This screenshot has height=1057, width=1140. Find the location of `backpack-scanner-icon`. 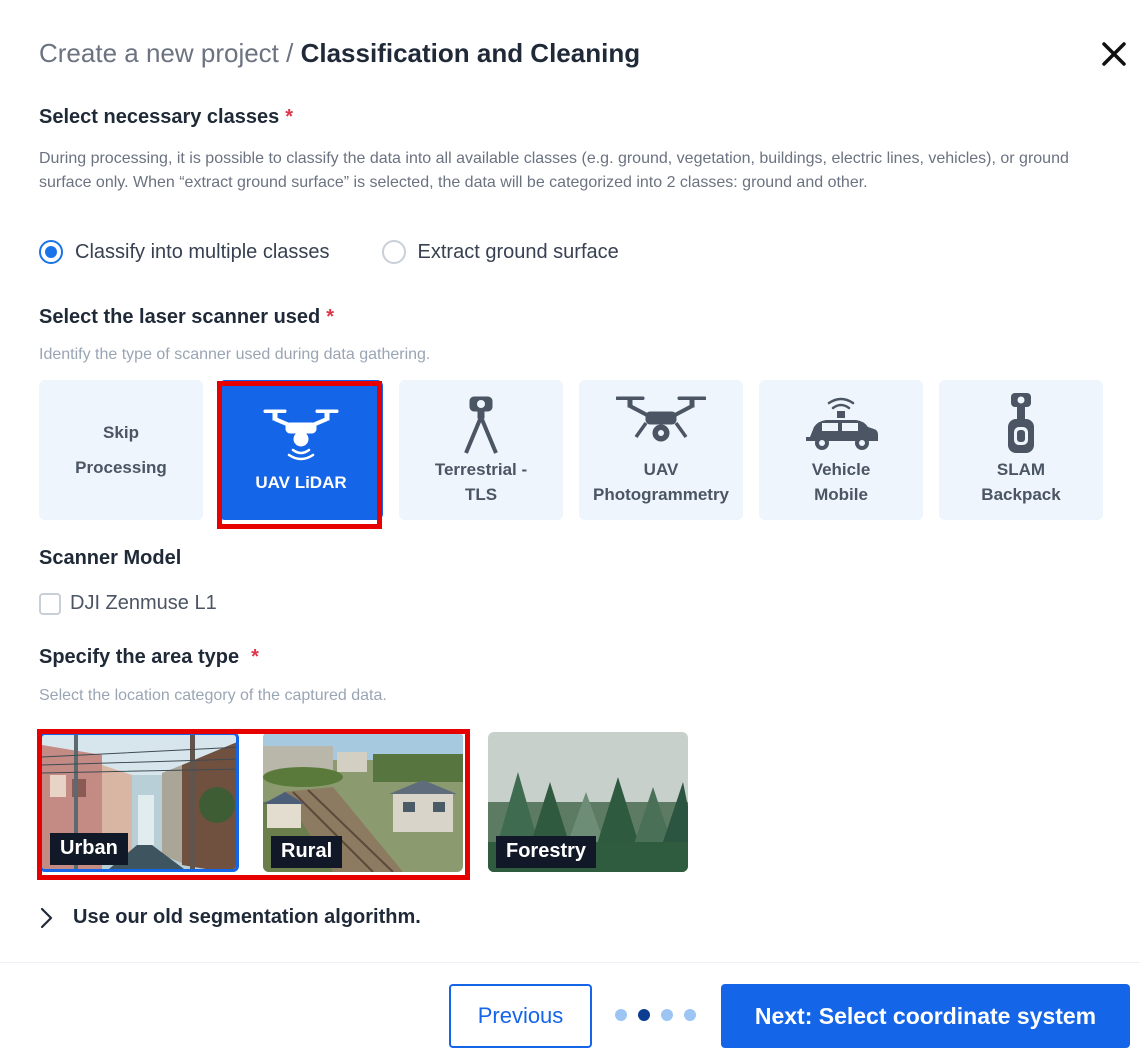

backpack-scanner-icon is located at coordinates (1021, 423).